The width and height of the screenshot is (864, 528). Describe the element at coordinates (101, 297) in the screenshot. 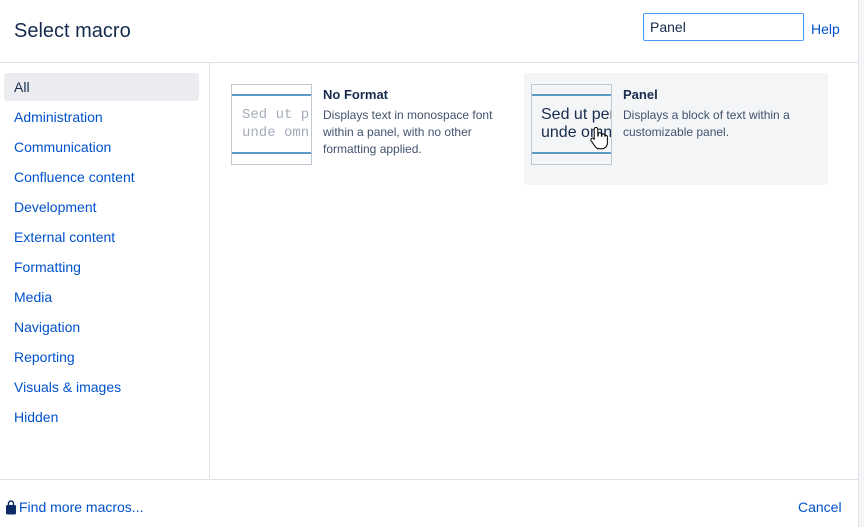

I see `category-media: Media` at that location.